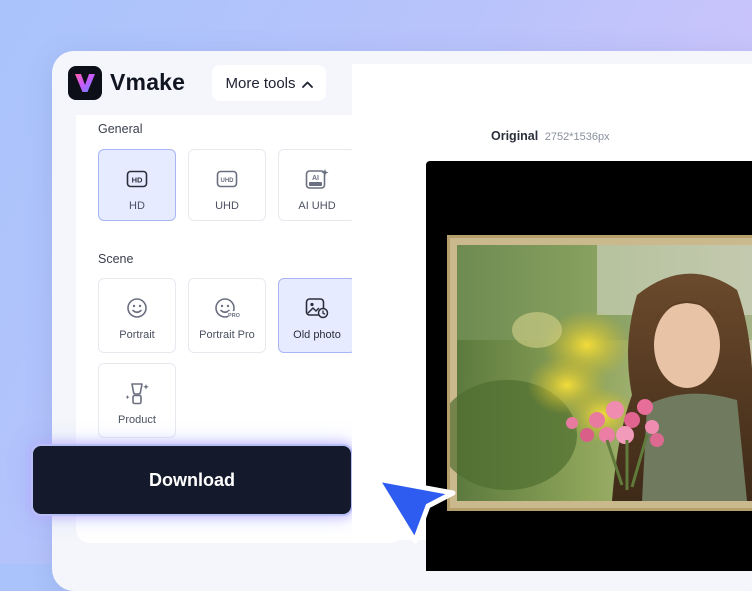 Image resolution: width=752 pixels, height=591 pixels. I want to click on option-label: Portrait Pro, so click(227, 335).